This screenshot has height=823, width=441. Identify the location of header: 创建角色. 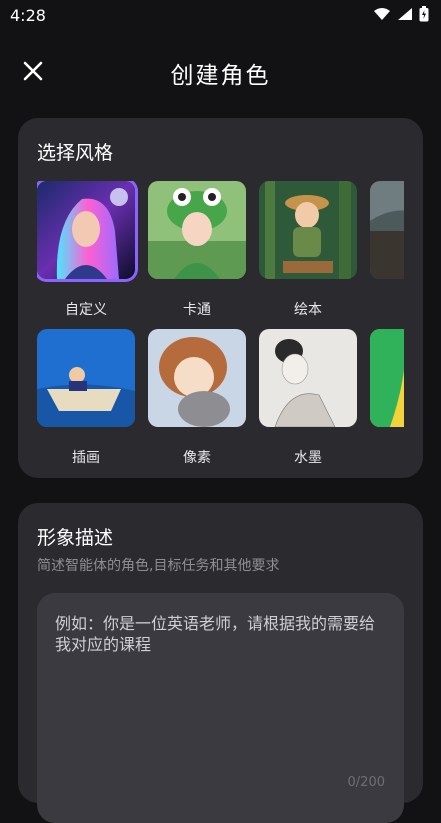
(220, 70).